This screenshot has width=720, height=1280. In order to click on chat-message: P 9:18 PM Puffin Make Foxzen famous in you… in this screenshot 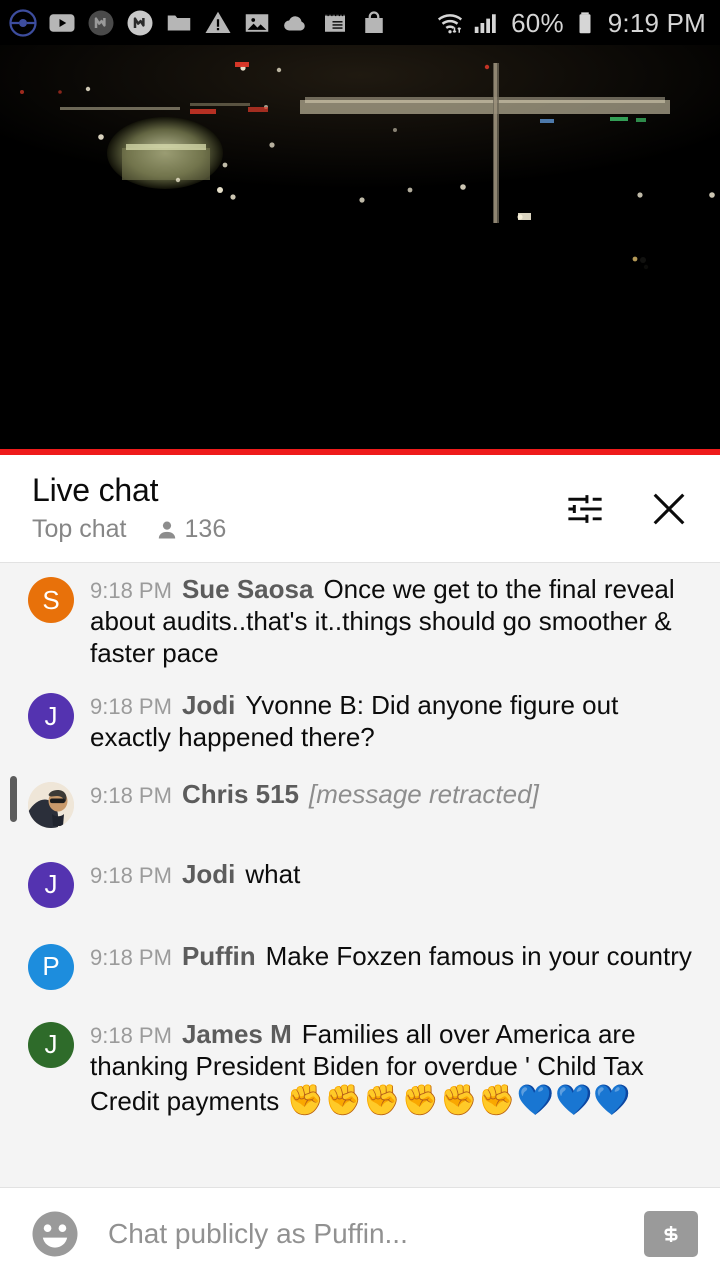, I will do `click(360, 965)`.